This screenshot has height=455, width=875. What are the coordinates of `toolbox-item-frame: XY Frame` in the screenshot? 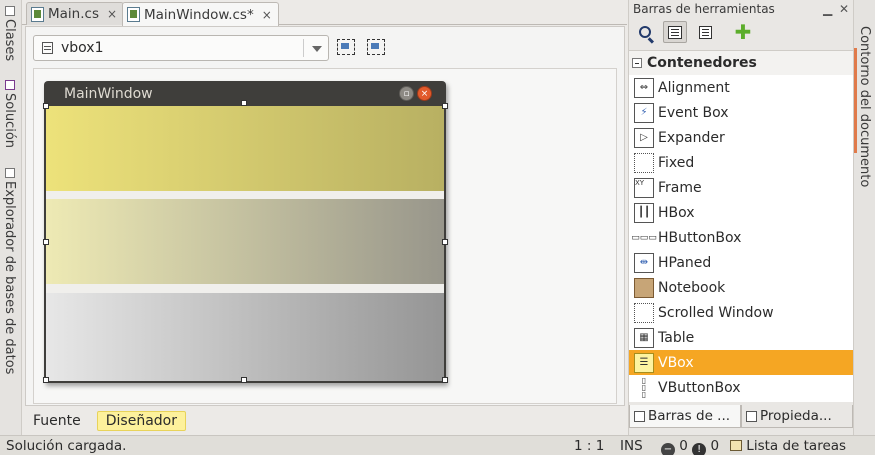 It's located at (741, 187).